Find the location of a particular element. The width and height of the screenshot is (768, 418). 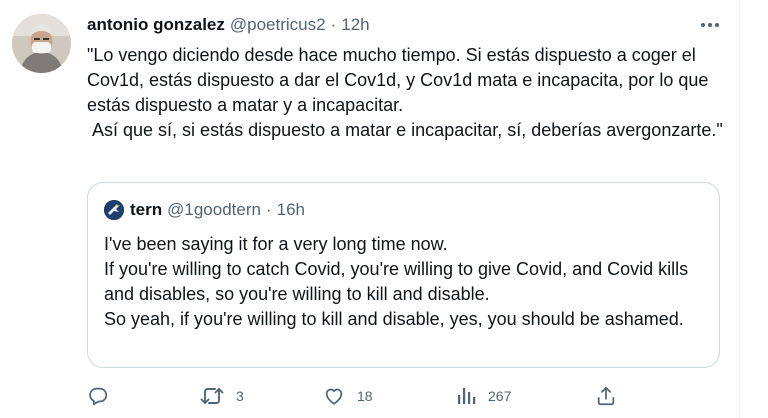

views-icon is located at coordinates (466, 396).